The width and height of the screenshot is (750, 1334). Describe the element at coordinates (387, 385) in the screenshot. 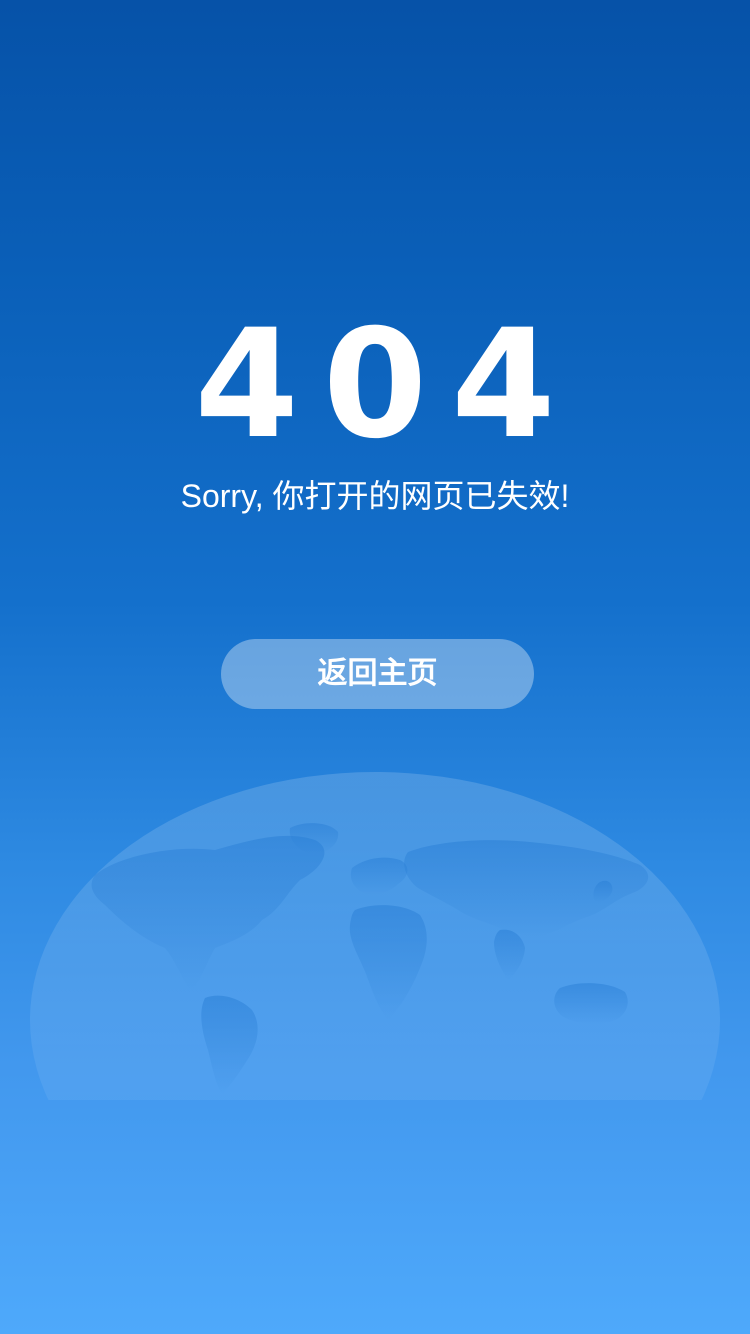

I see `error-code: 404` at that location.